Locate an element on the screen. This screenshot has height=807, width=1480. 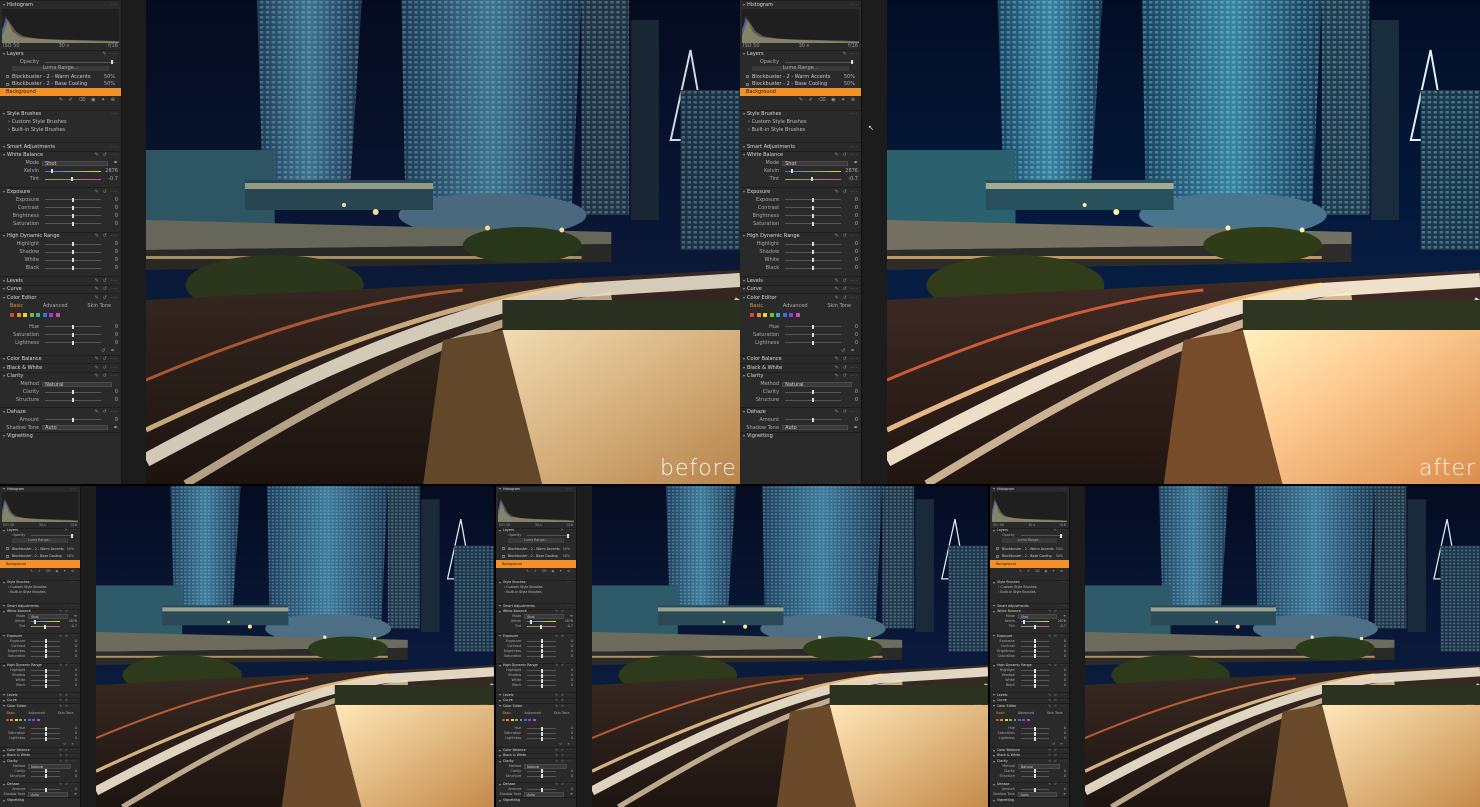
kelvin-value: 2876 is located at coordinates (111, 171).